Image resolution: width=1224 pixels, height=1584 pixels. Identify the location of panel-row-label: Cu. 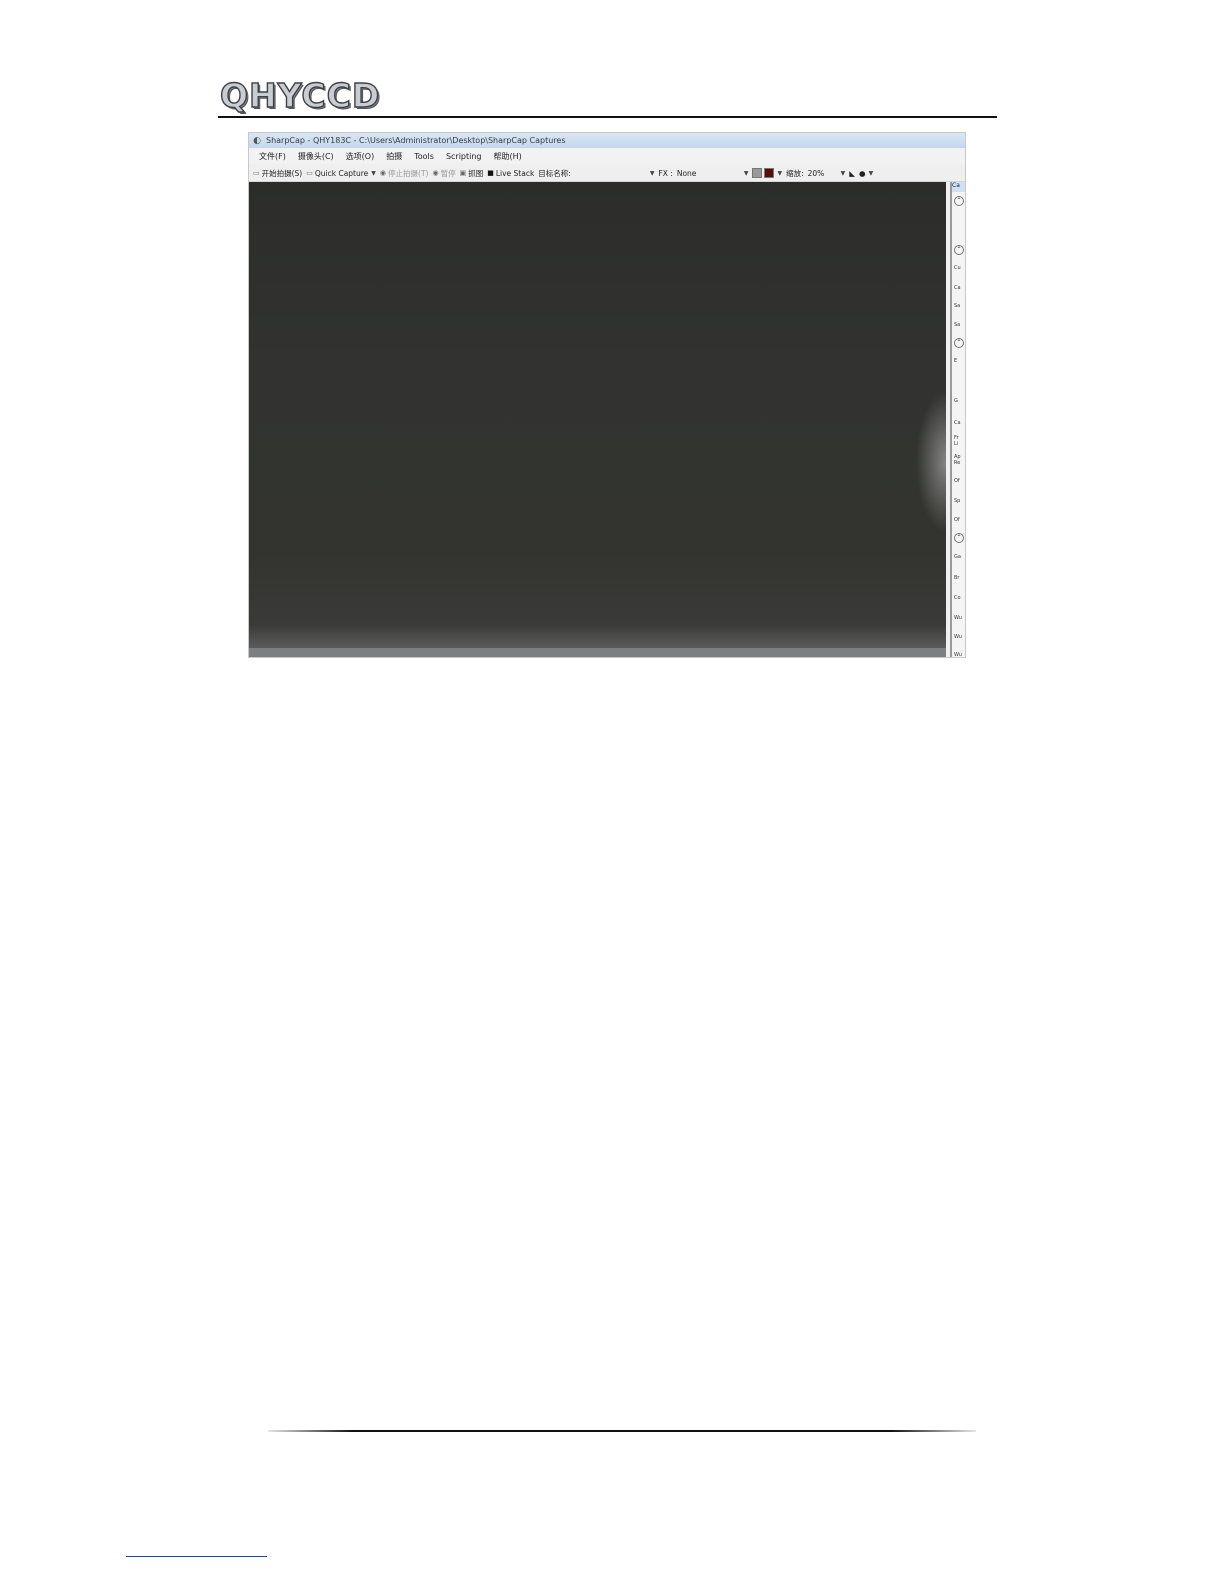
(957, 268).